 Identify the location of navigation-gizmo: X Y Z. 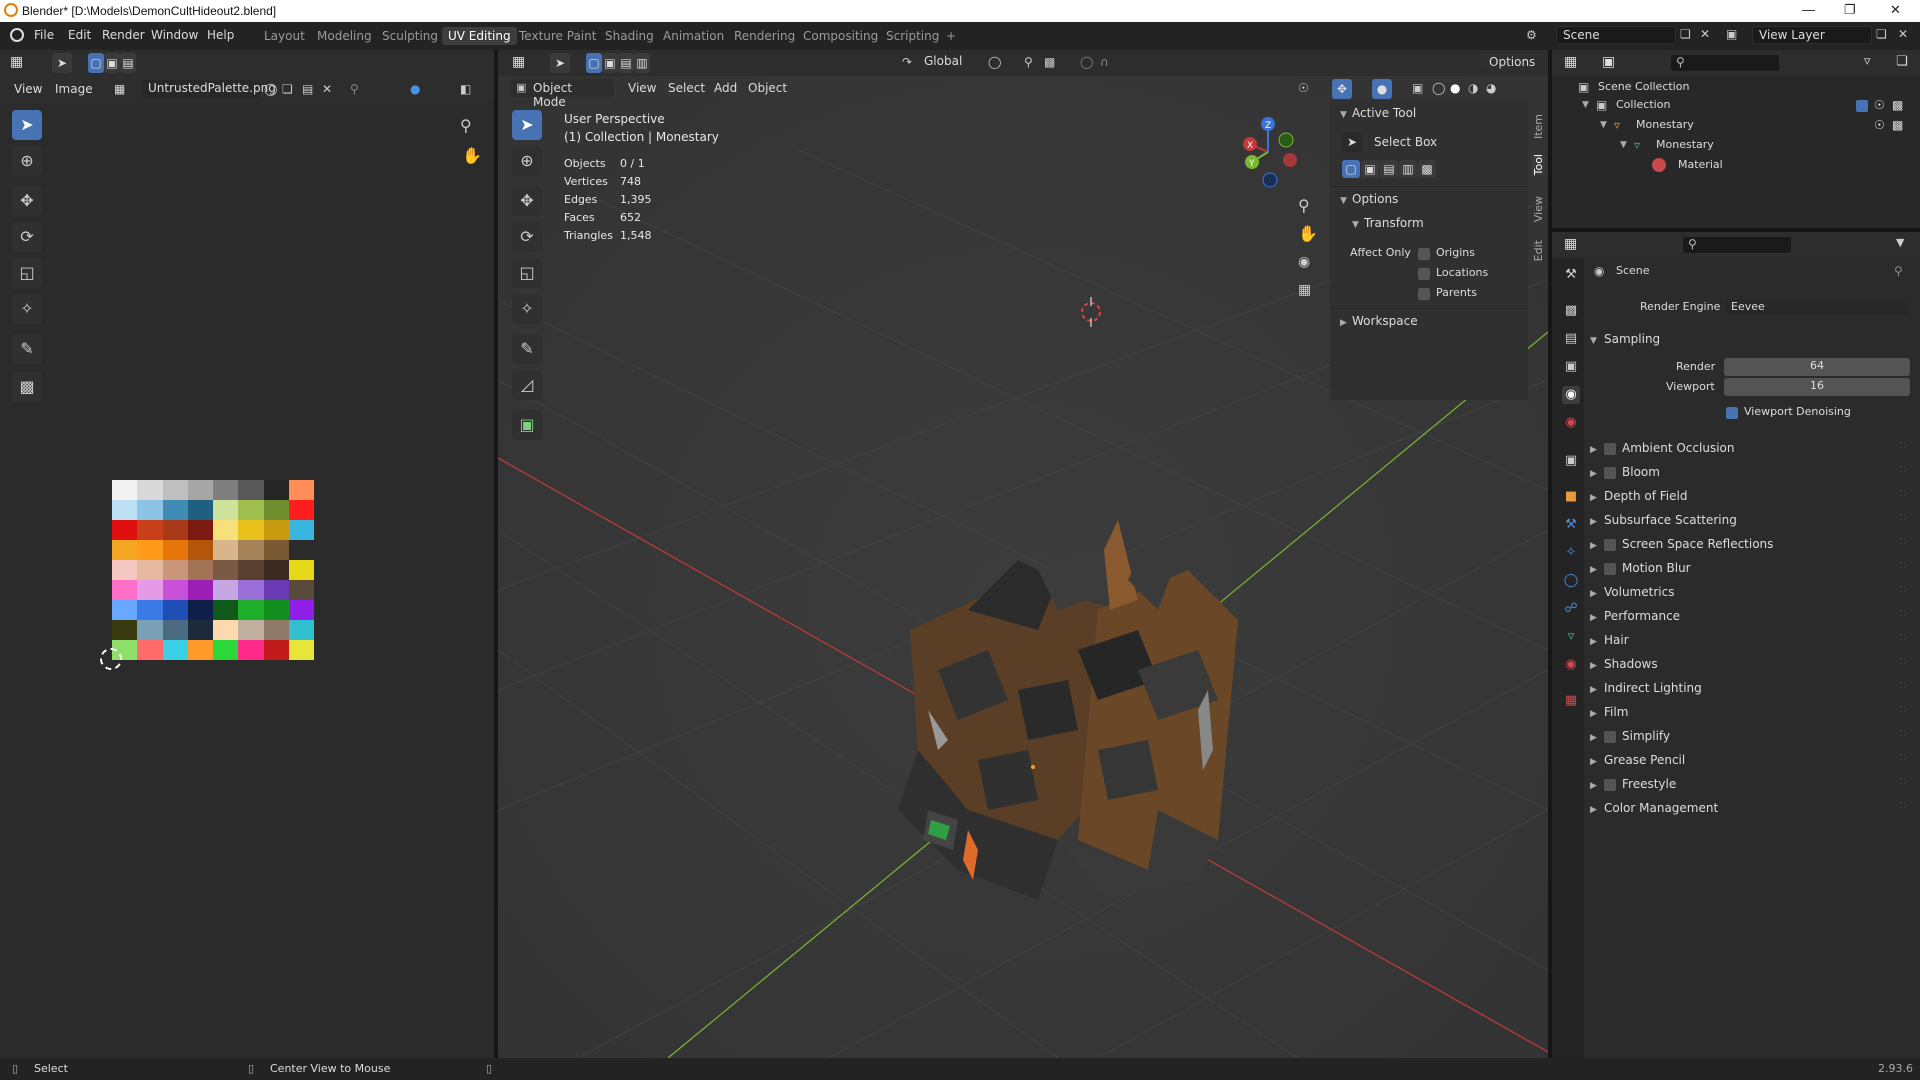
(1268, 152).